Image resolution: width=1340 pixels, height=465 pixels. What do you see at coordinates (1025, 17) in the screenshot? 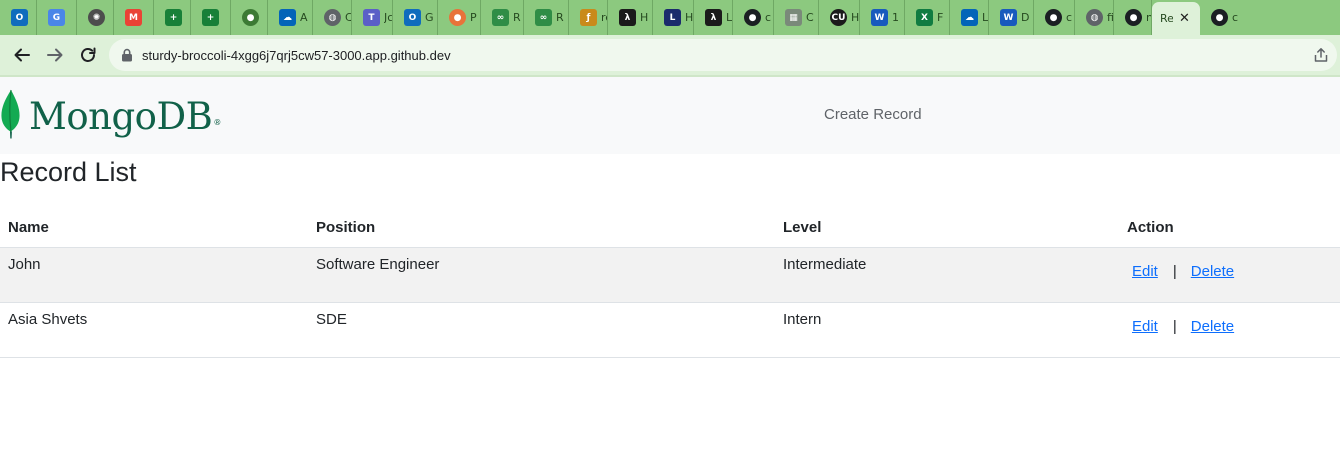
I see `tab-title: D` at bounding box center [1025, 17].